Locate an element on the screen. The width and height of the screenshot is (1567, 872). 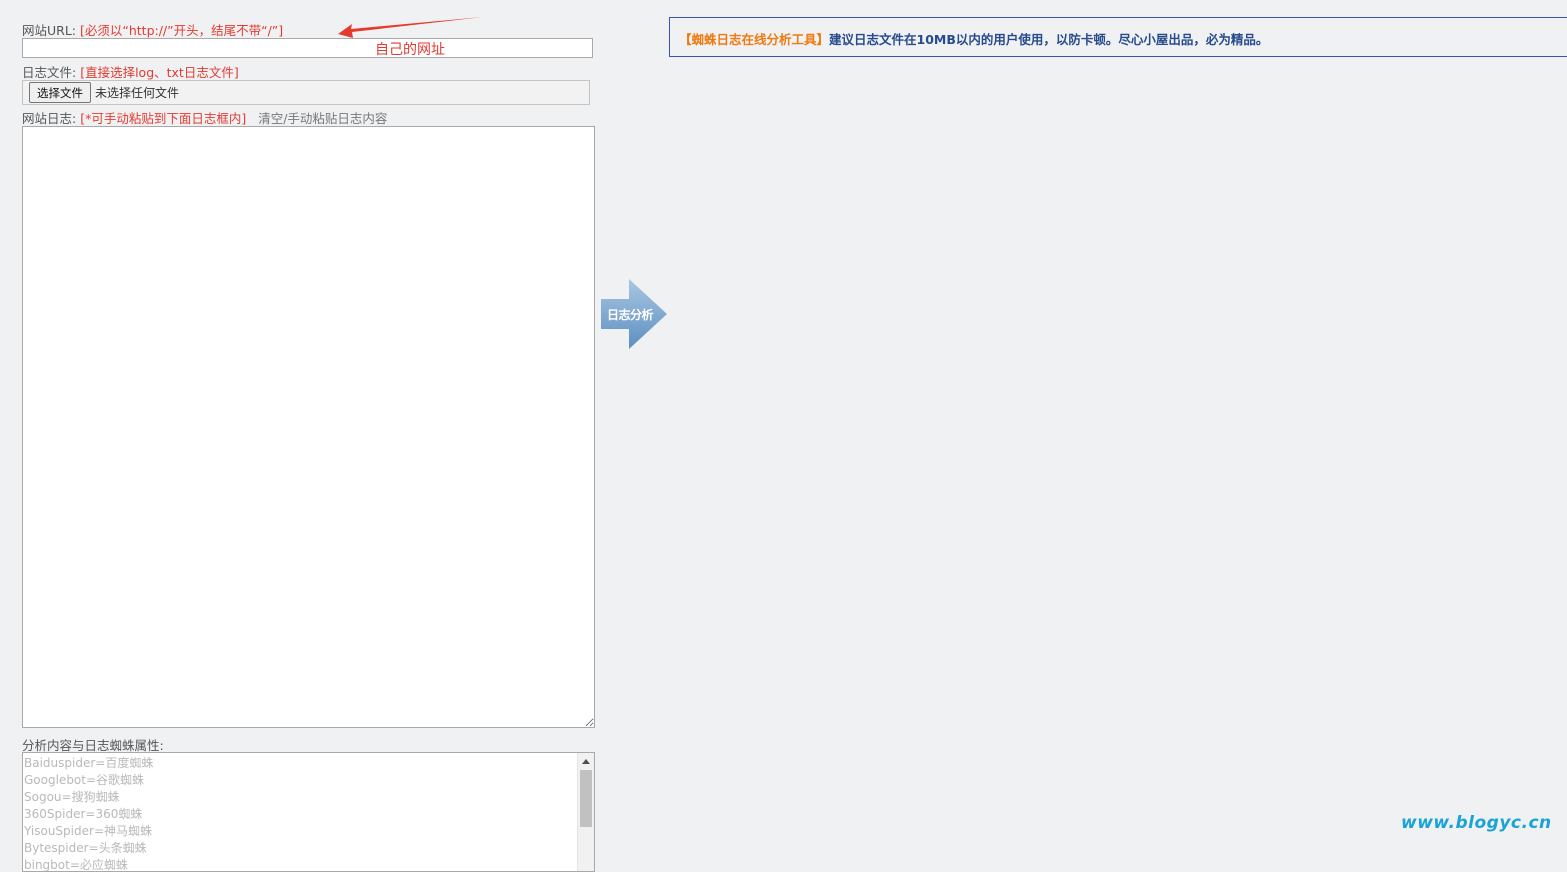
annotation-arrow-icon is located at coordinates (410, 27).